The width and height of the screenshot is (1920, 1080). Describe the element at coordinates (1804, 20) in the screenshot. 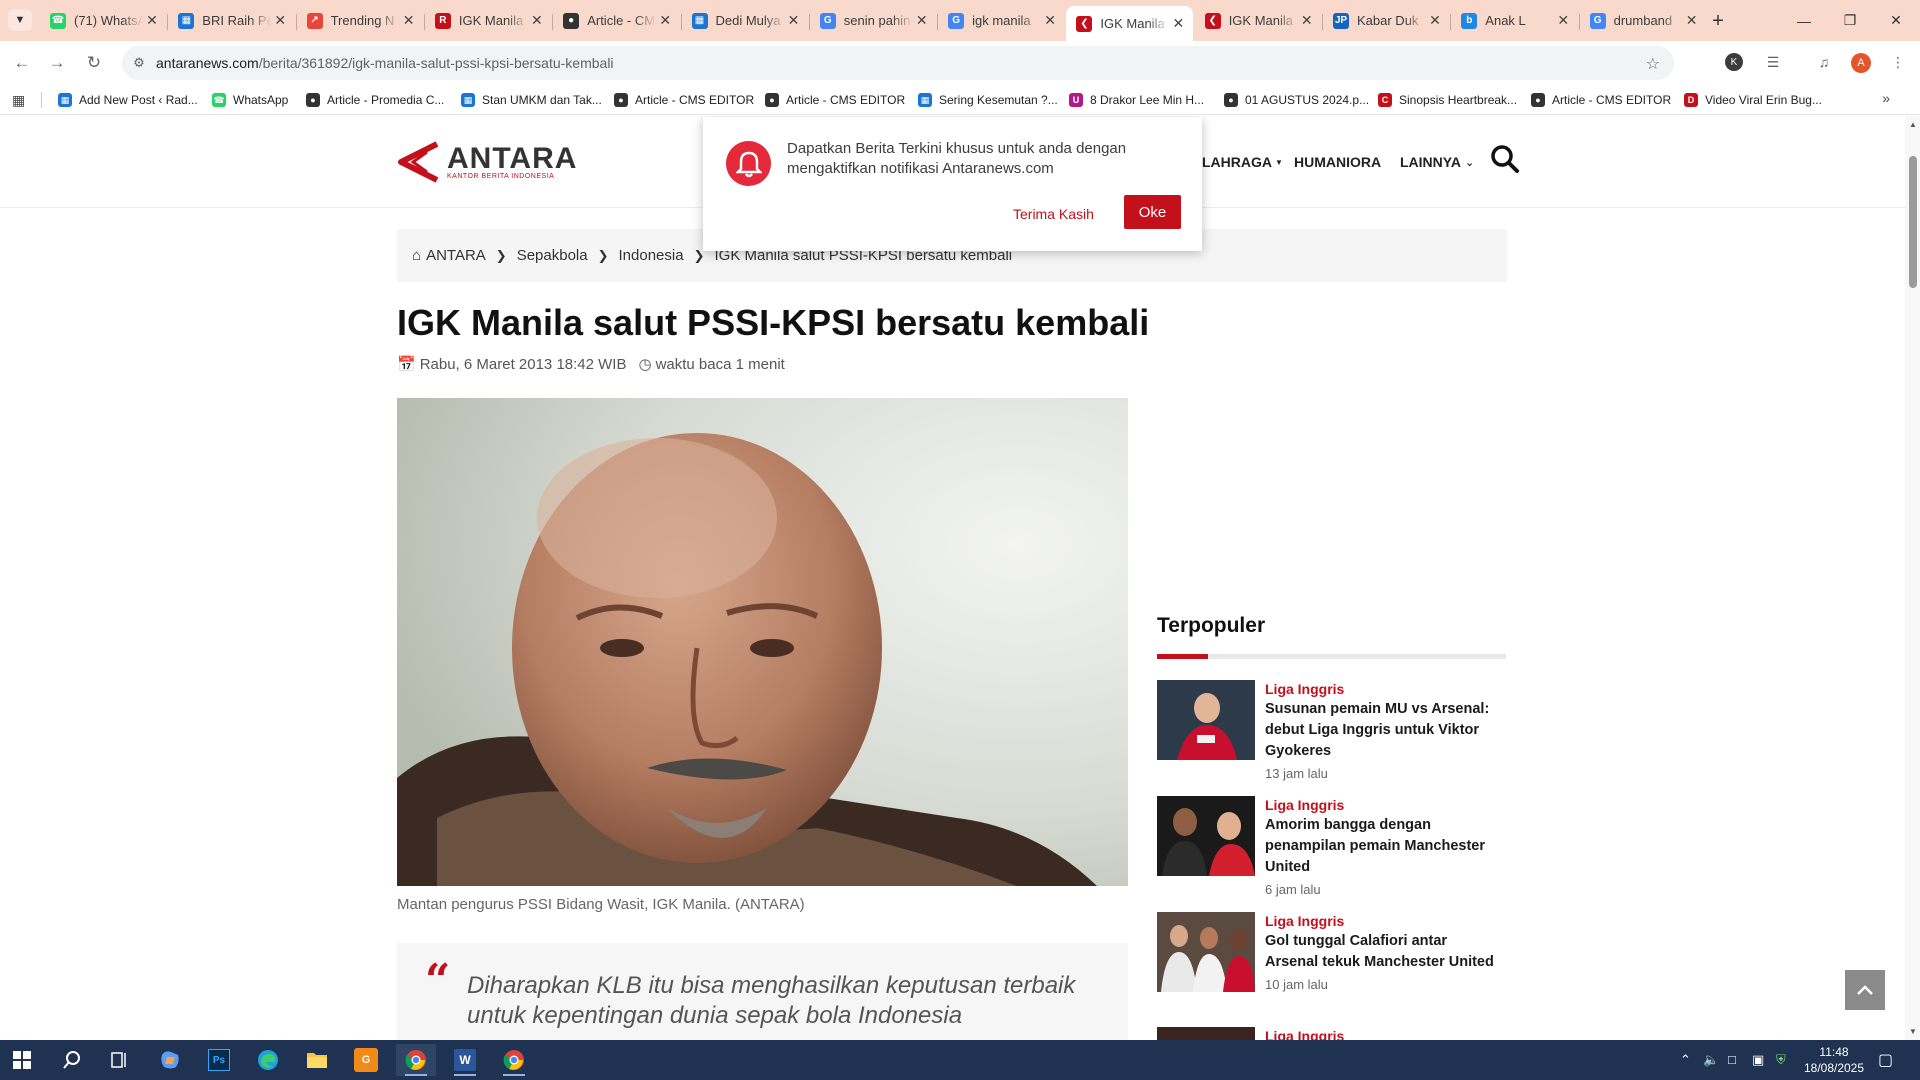

I see `minimize-button: —` at that location.